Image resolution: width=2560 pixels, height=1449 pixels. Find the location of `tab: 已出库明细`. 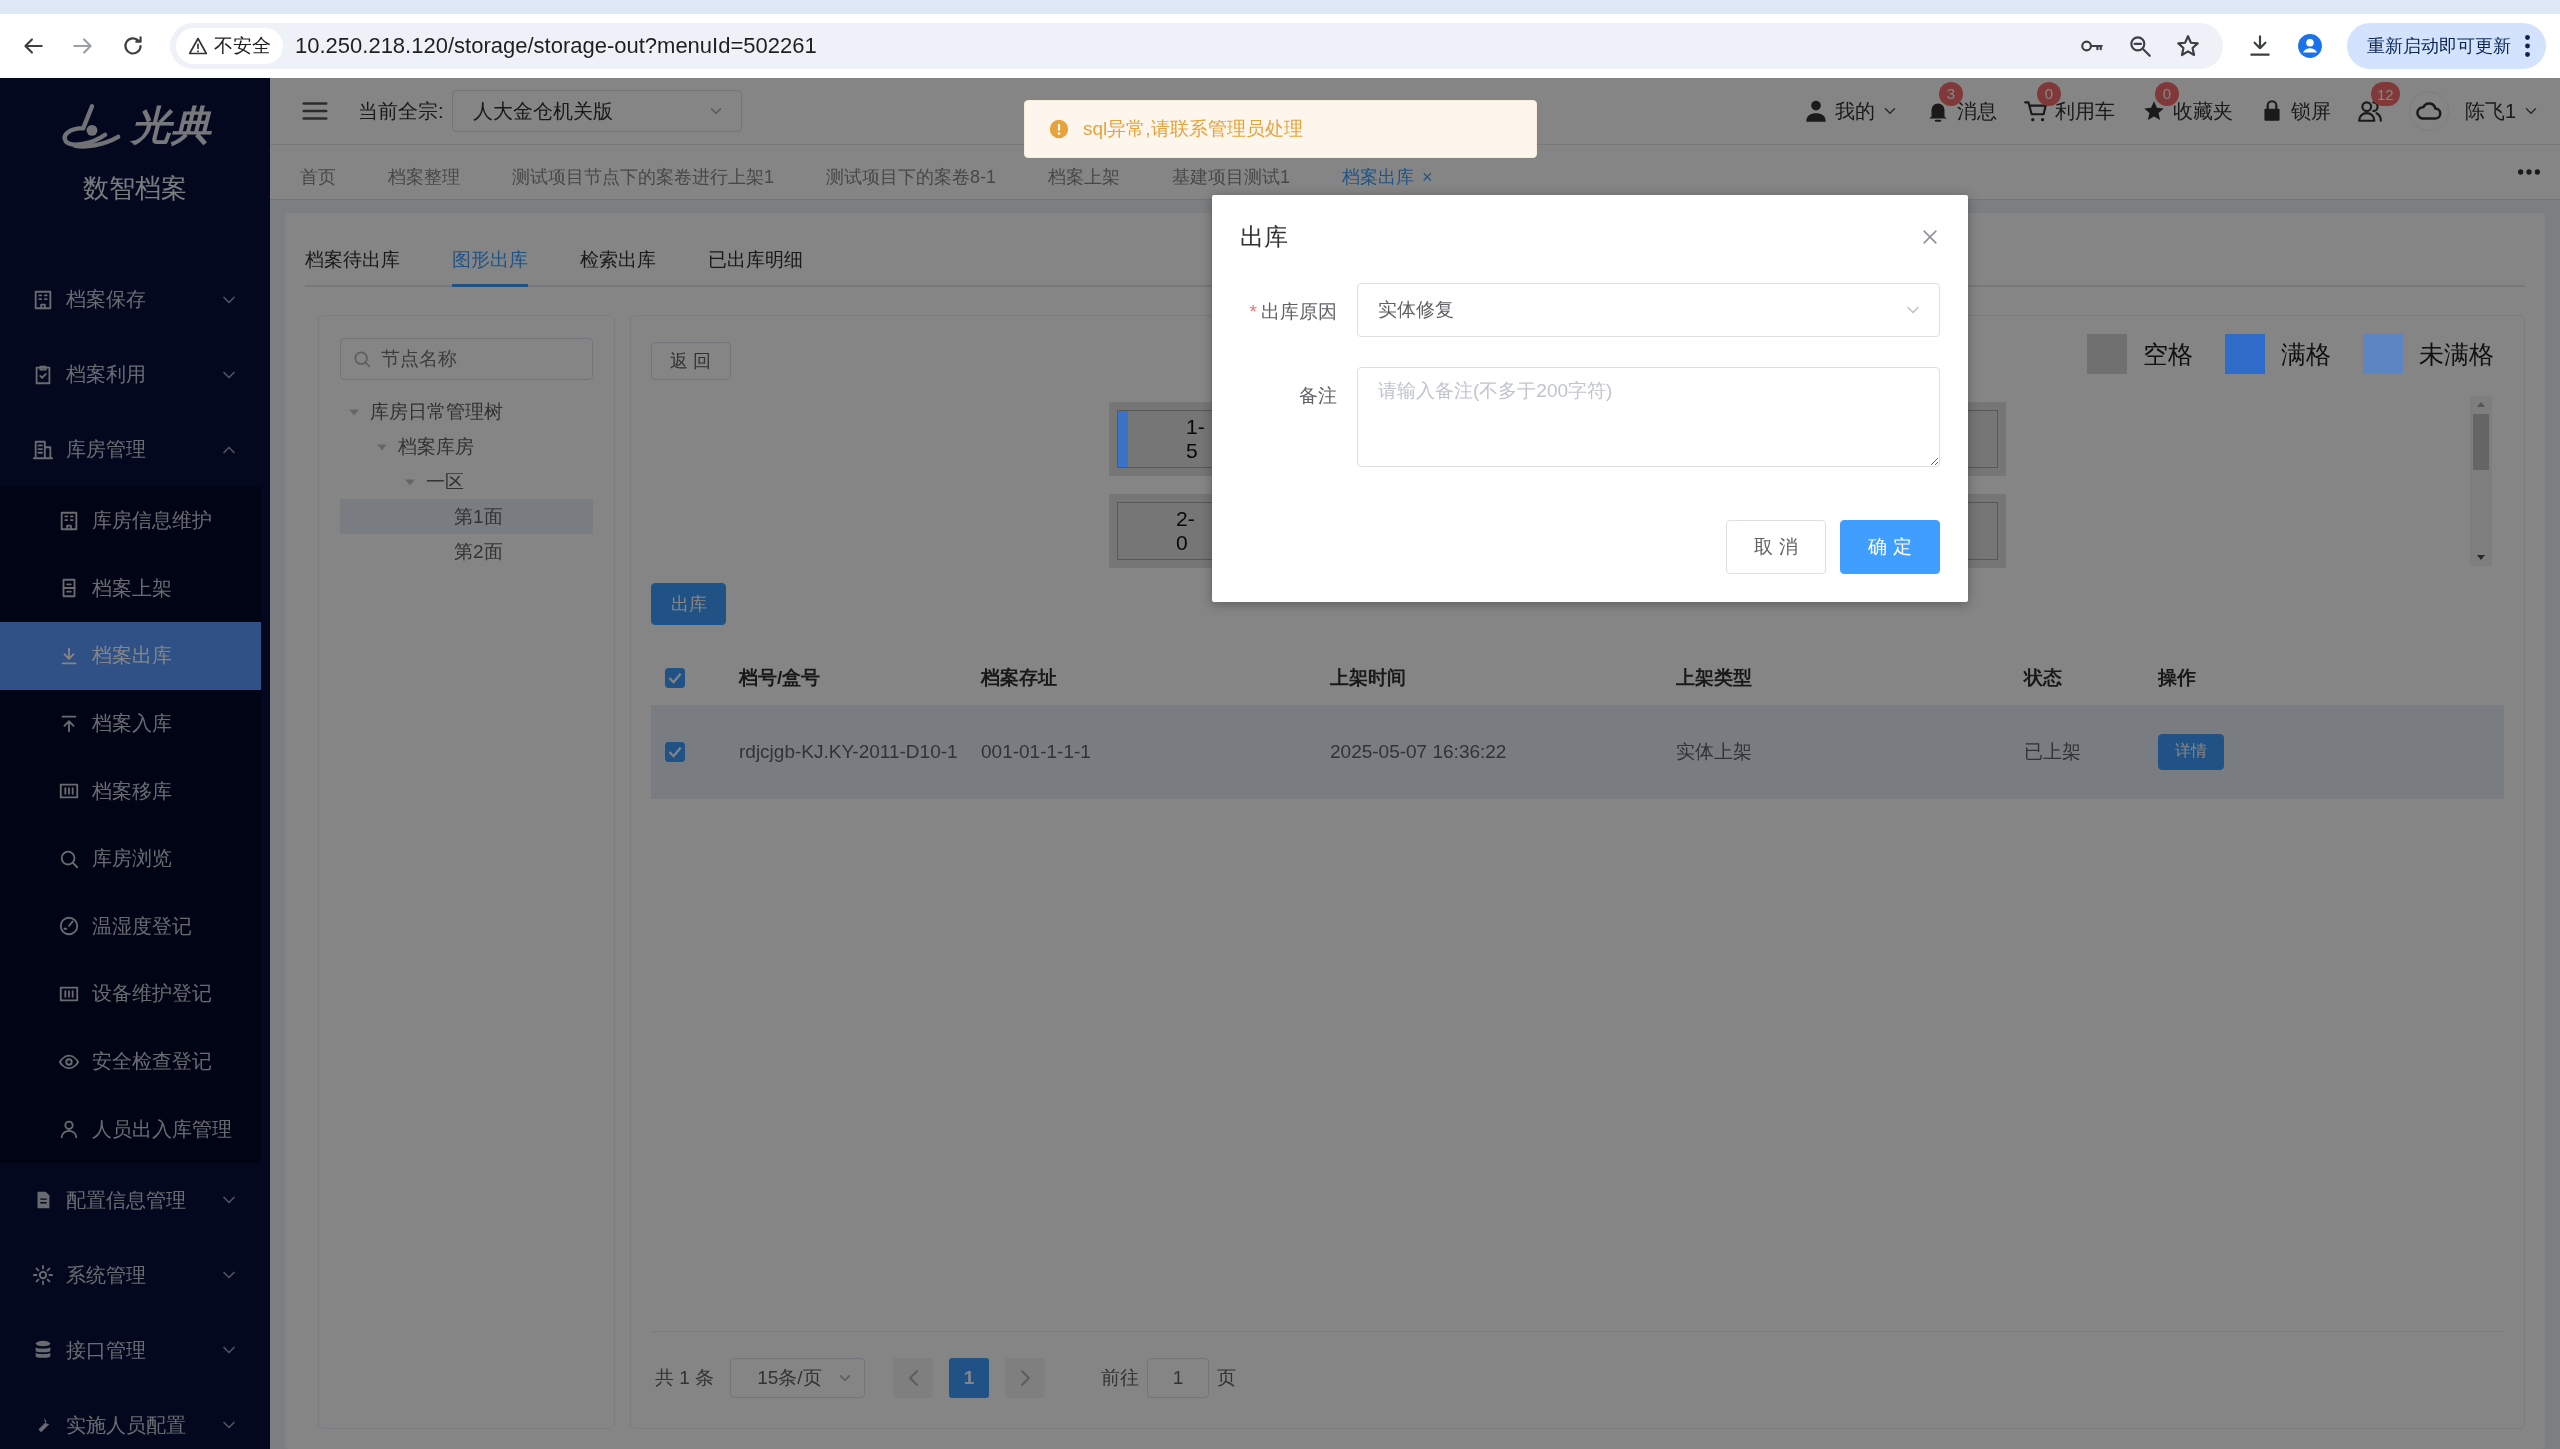

tab: 已出库明细 is located at coordinates (755, 266).